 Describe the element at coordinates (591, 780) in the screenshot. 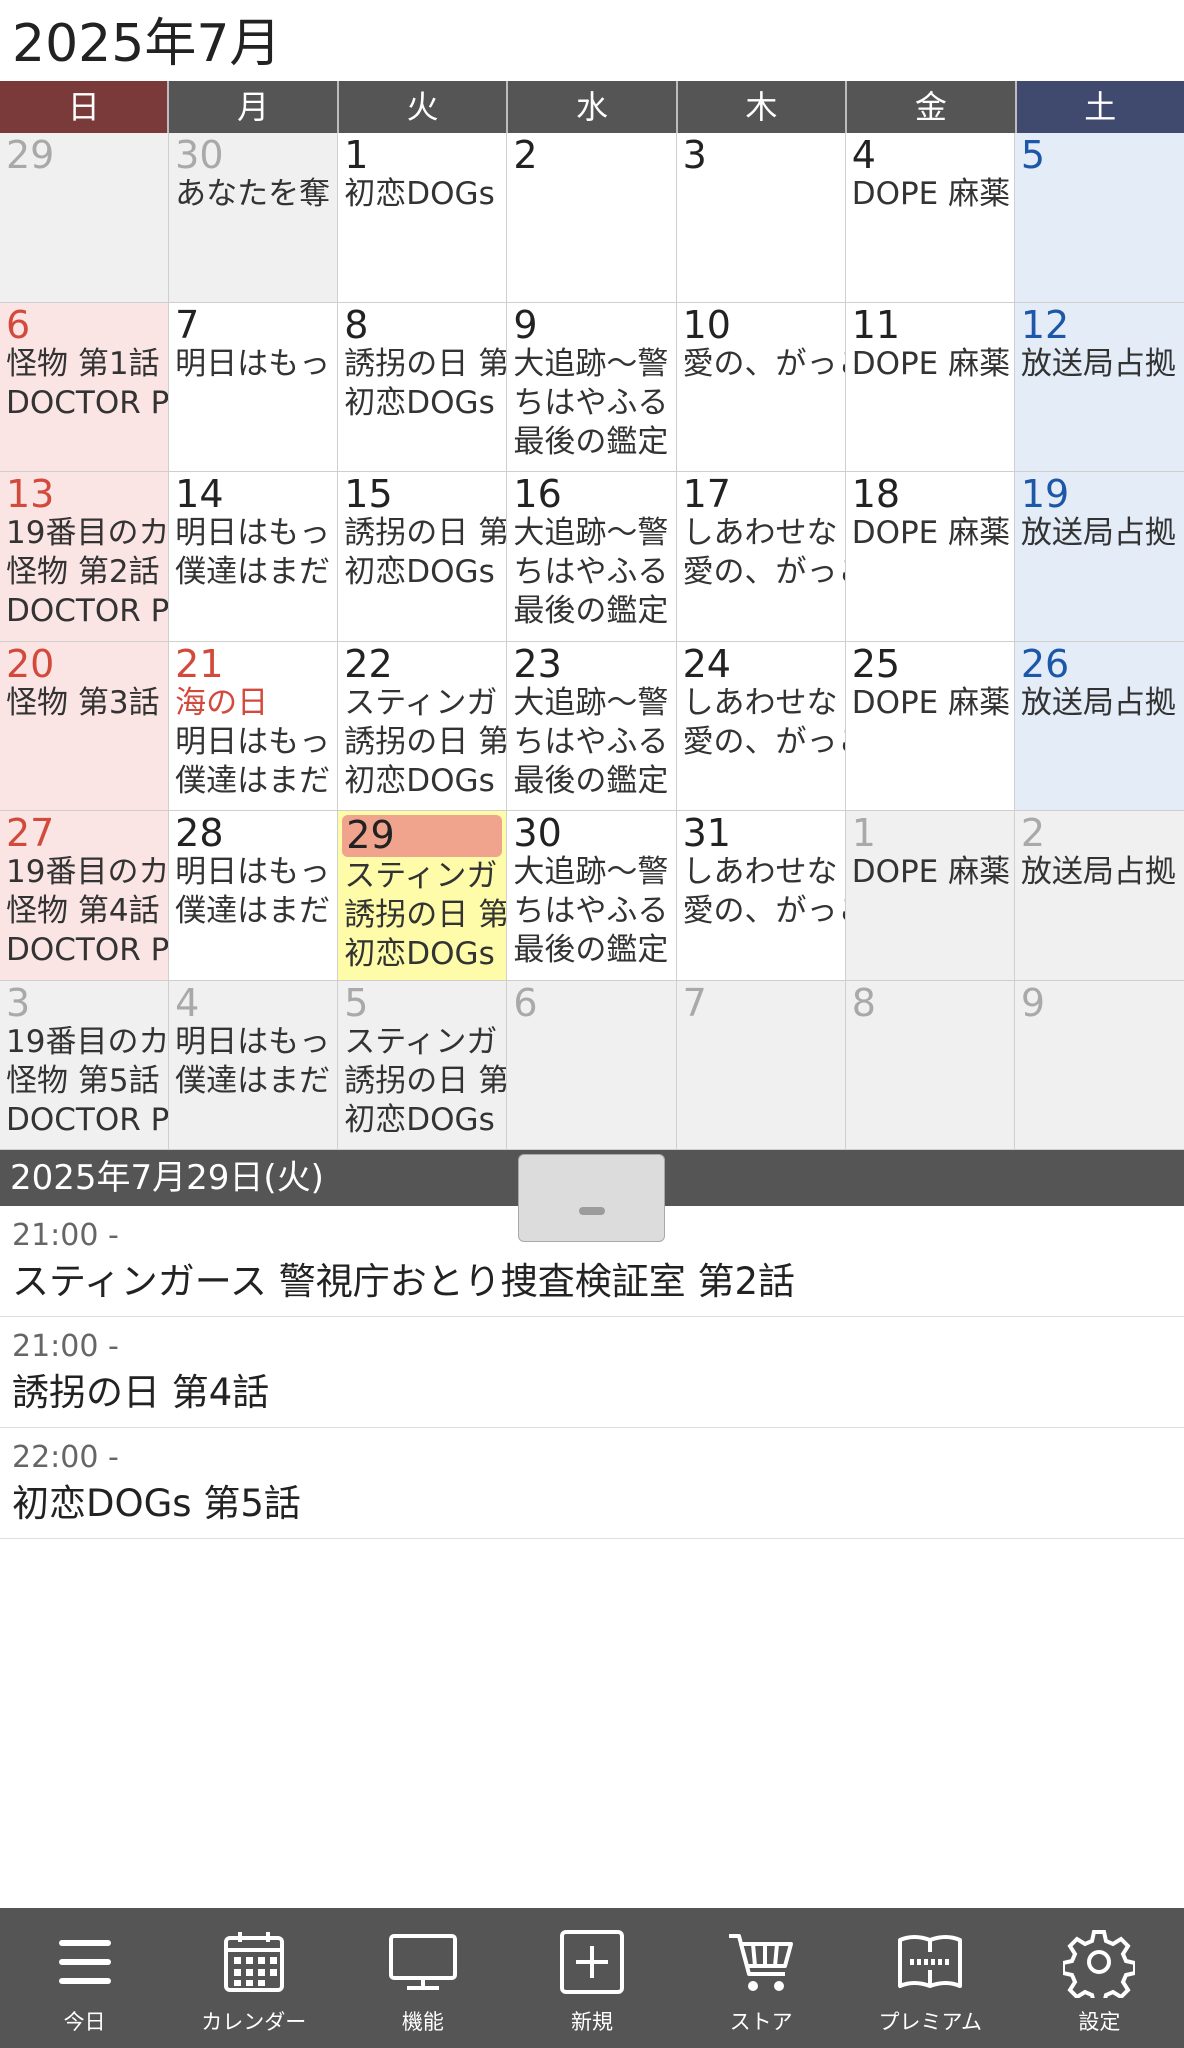

I see `event-chip: 最後の鑑定` at that location.